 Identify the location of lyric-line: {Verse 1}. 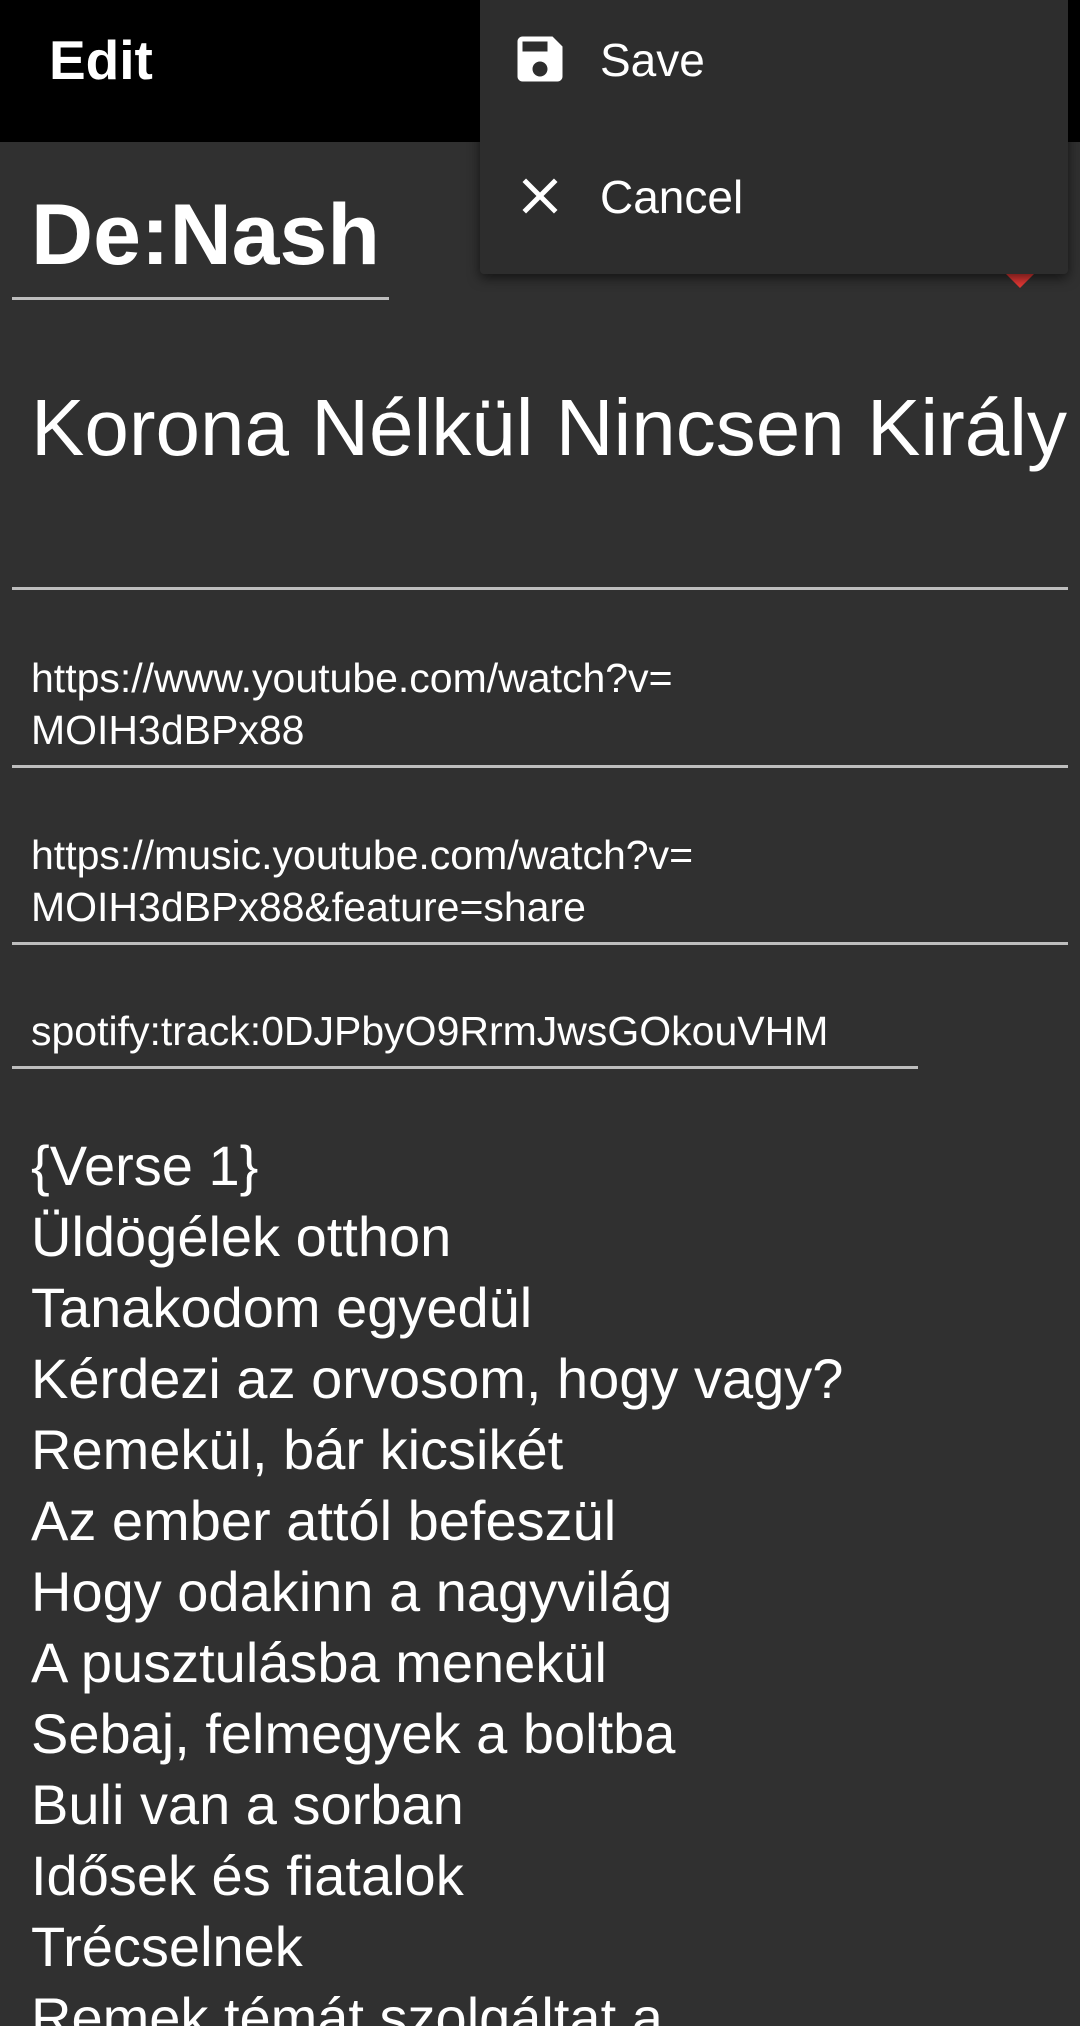
(145, 1165).